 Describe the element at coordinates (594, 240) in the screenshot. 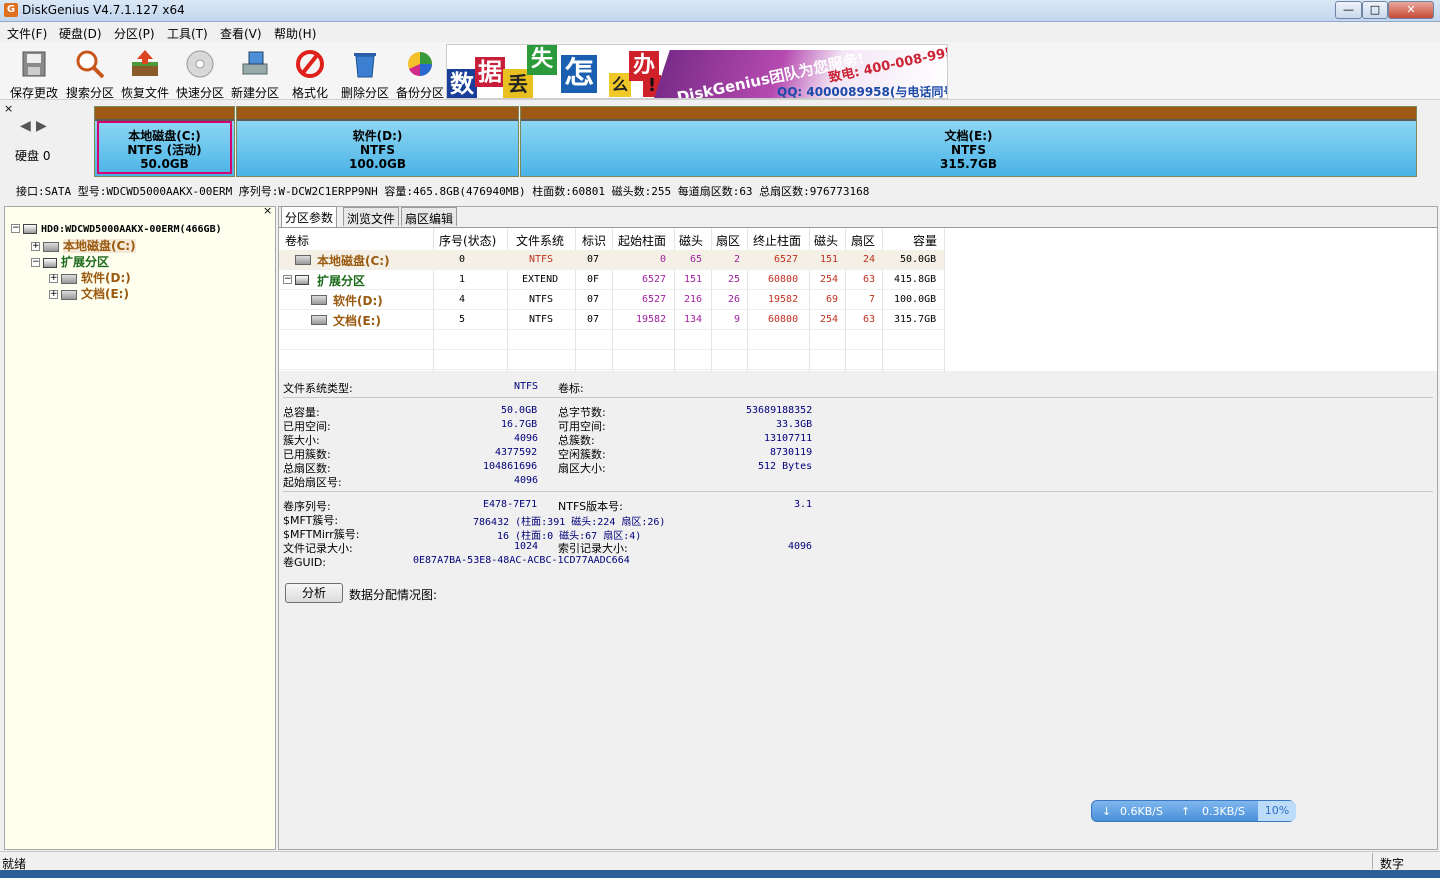

I see `col-header: 标识` at that location.